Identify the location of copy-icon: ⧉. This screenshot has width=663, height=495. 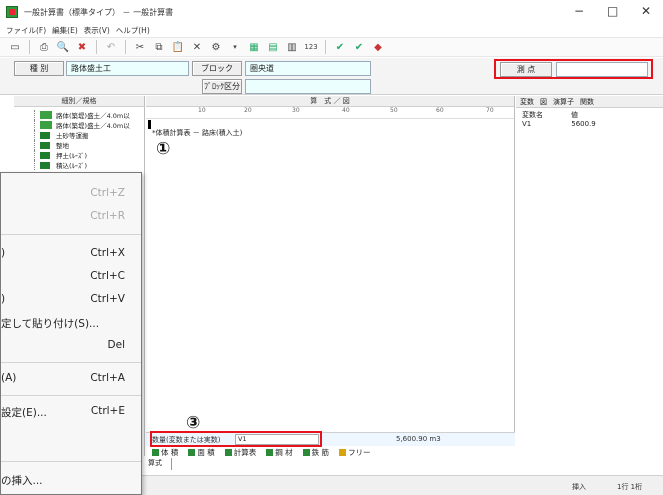
(159, 47).